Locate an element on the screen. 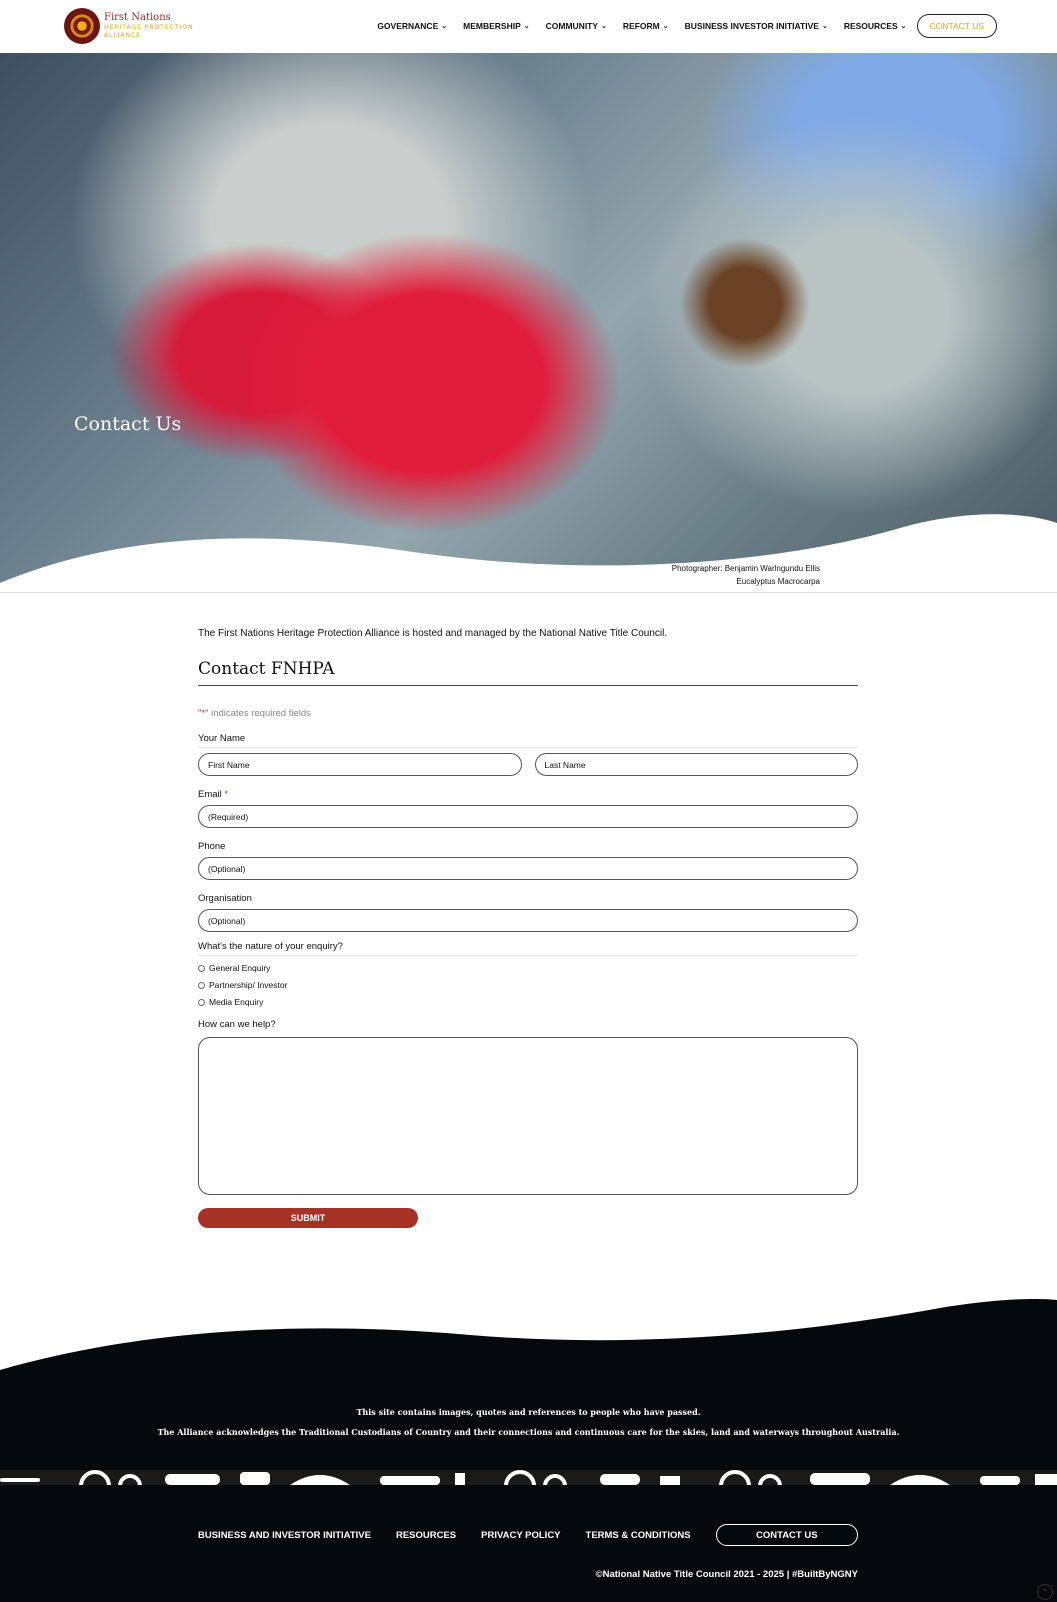 This screenshot has width=1057, height=1602. logo-emblem-icon is located at coordinates (82, 26).